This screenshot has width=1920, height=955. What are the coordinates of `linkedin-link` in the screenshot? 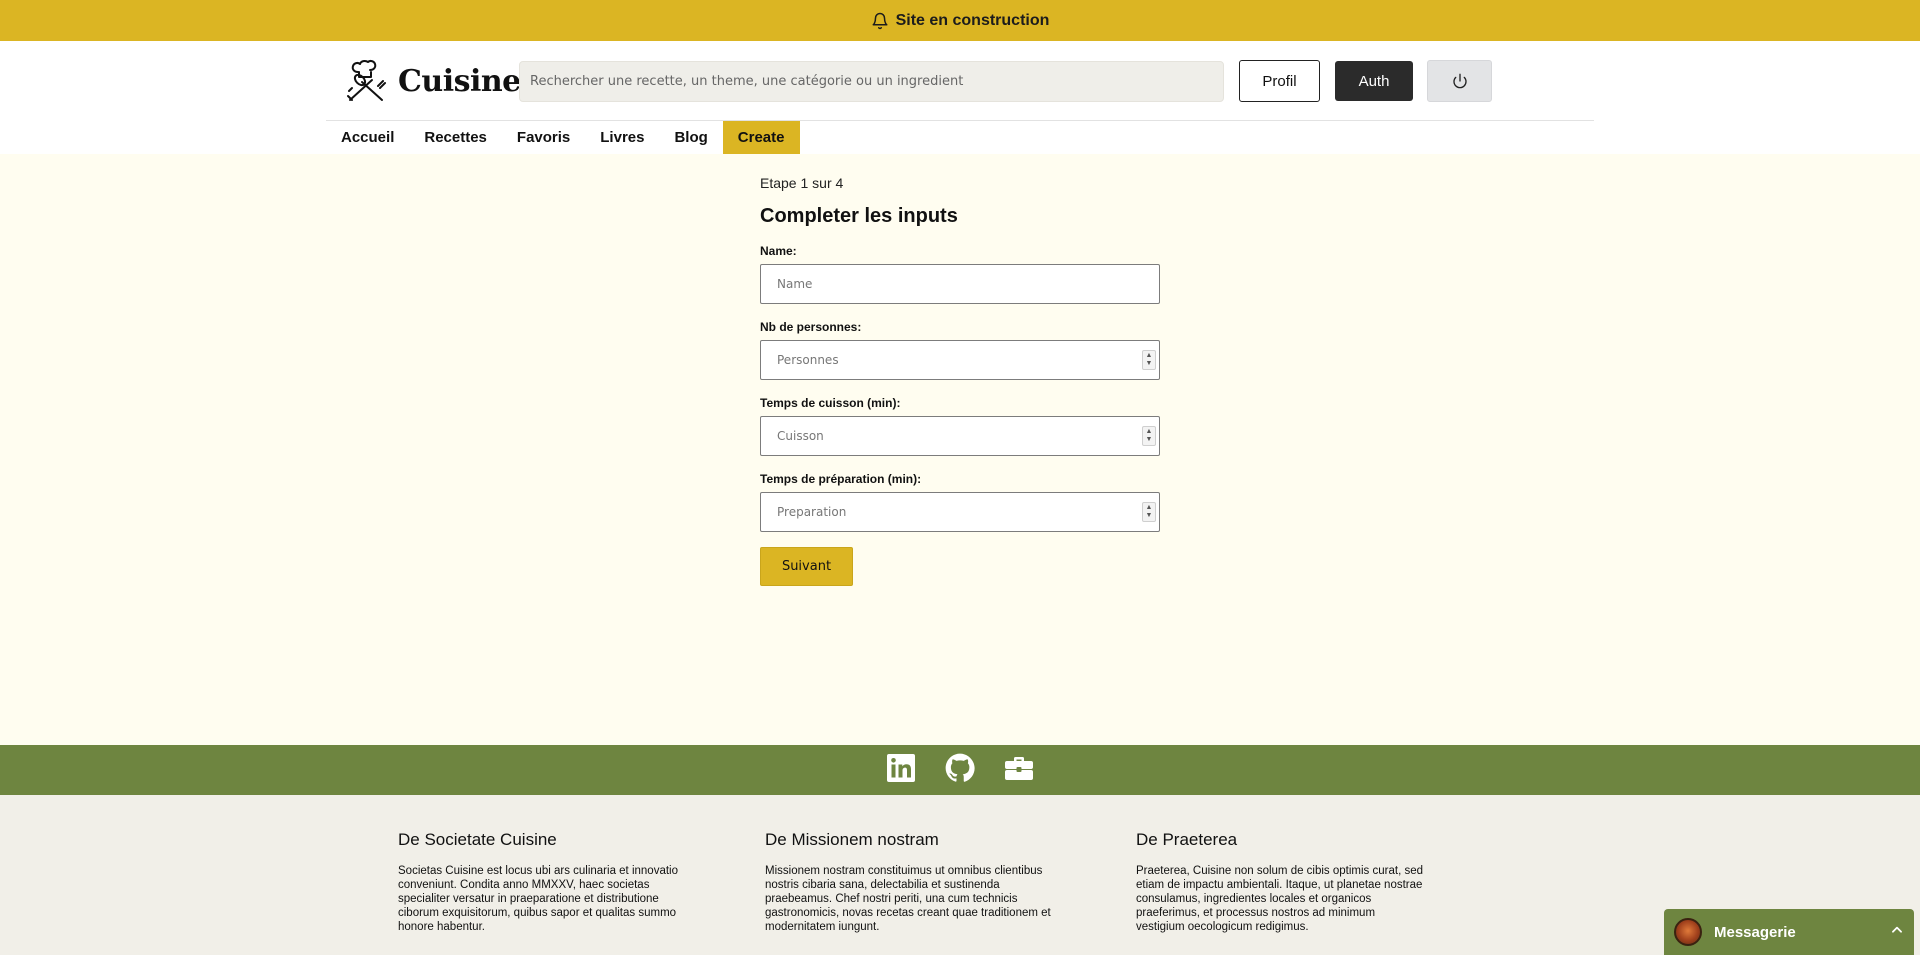 It's located at (901, 770).